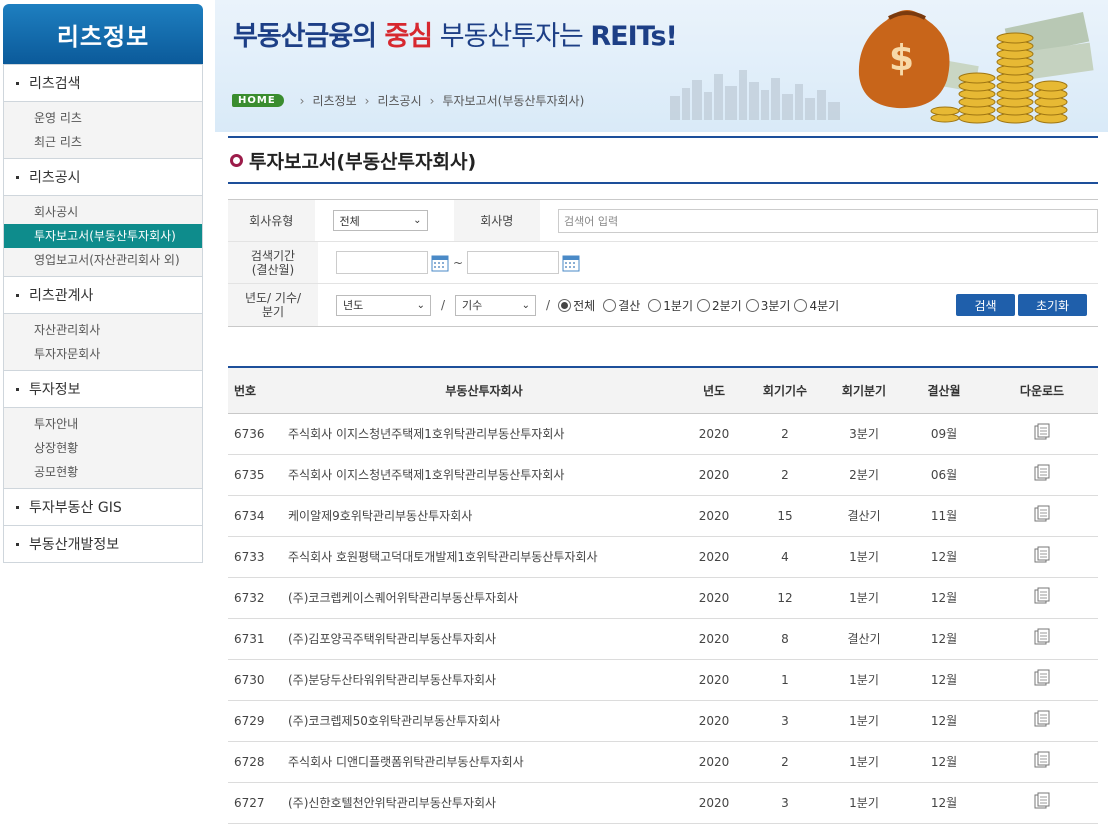 The height and width of the screenshot is (837, 1108). Describe the element at coordinates (484, 680) in the screenshot. I see `cell-company: (주)분당두산타워위탁관리부동산투자회사` at that location.